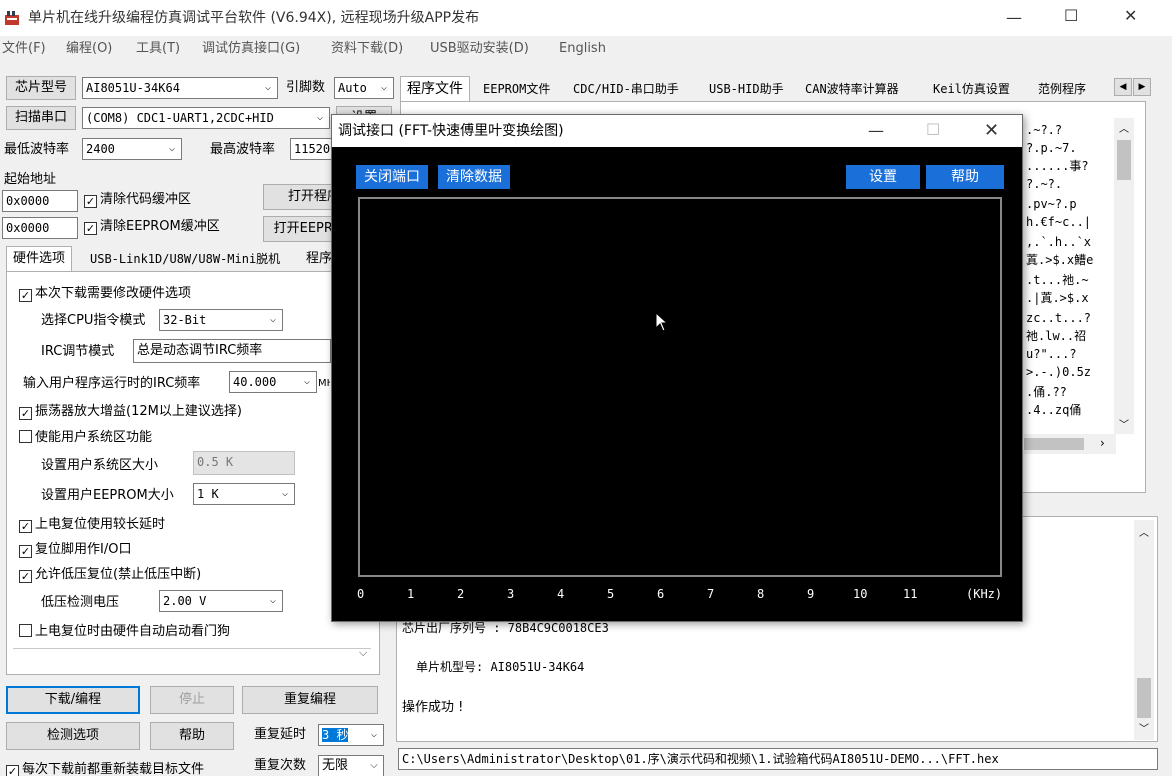 This screenshot has height=776, width=1172. Describe the element at coordinates (100, 524) in the screenshot. I see `long-delay-label: 上电复位使用较长延时` at that location.